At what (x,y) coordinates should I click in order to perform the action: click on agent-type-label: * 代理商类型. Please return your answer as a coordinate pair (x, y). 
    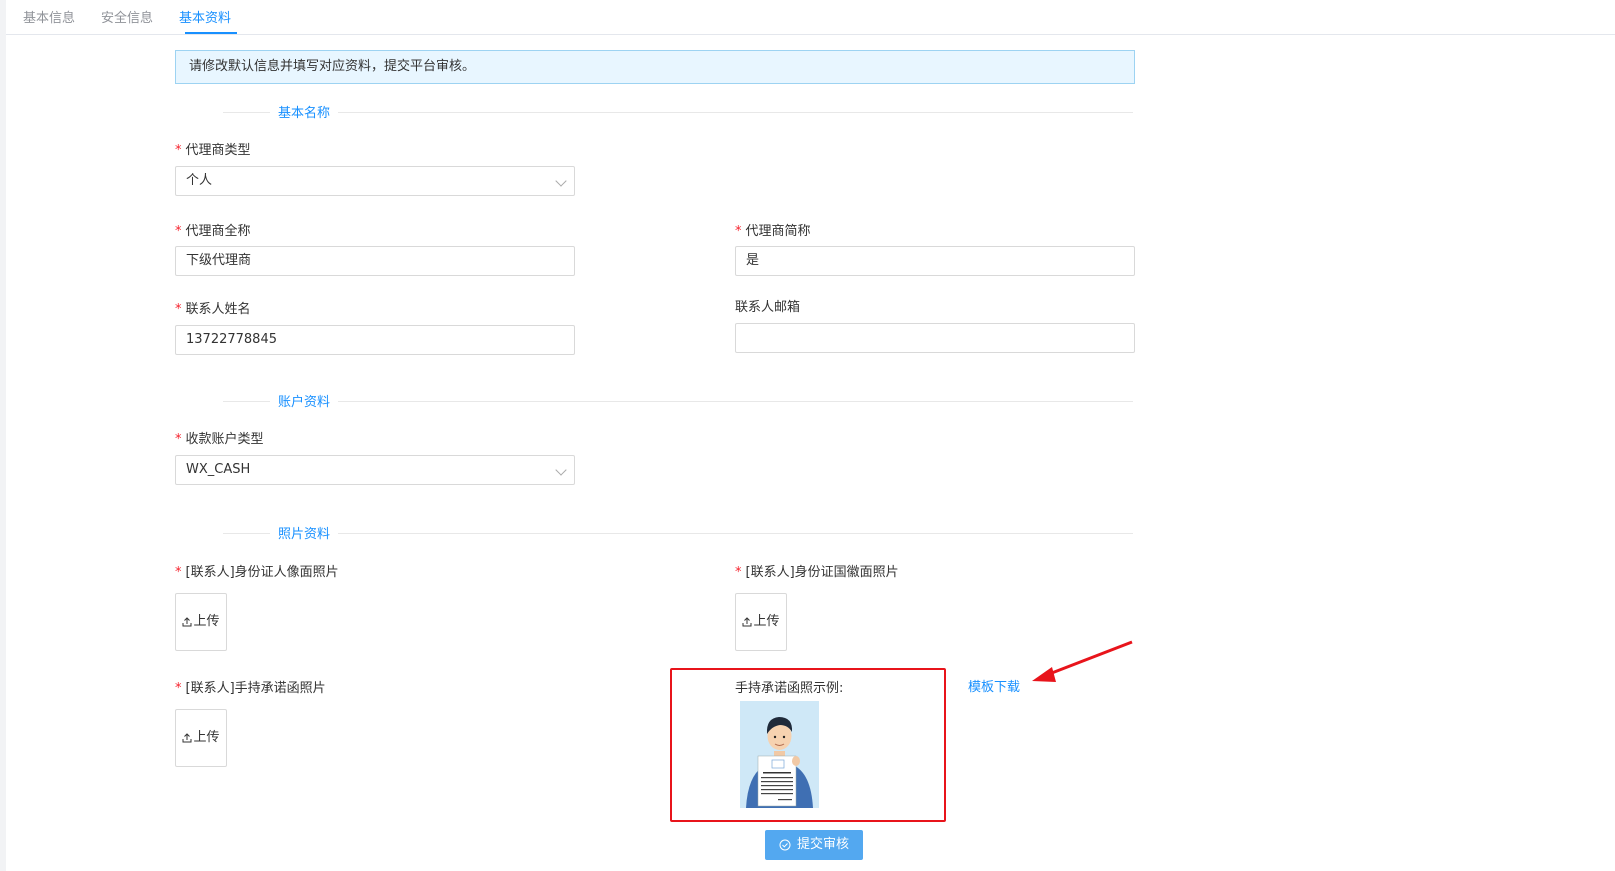
    Looking at the image, I should click on (213, 148).